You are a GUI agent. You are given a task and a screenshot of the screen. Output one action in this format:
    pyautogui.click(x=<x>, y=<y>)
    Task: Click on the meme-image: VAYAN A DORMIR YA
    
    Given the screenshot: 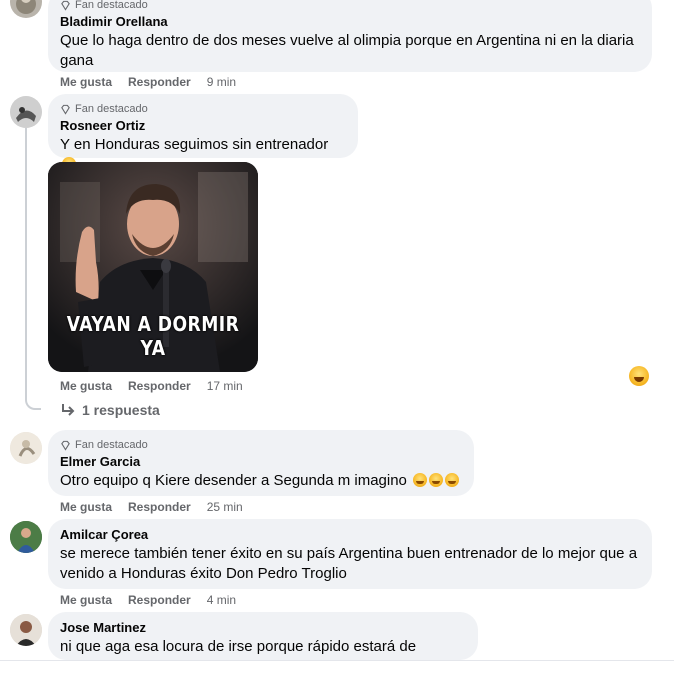 What is the action you would take?
    pyautogui.click(x=153, y=267)
    